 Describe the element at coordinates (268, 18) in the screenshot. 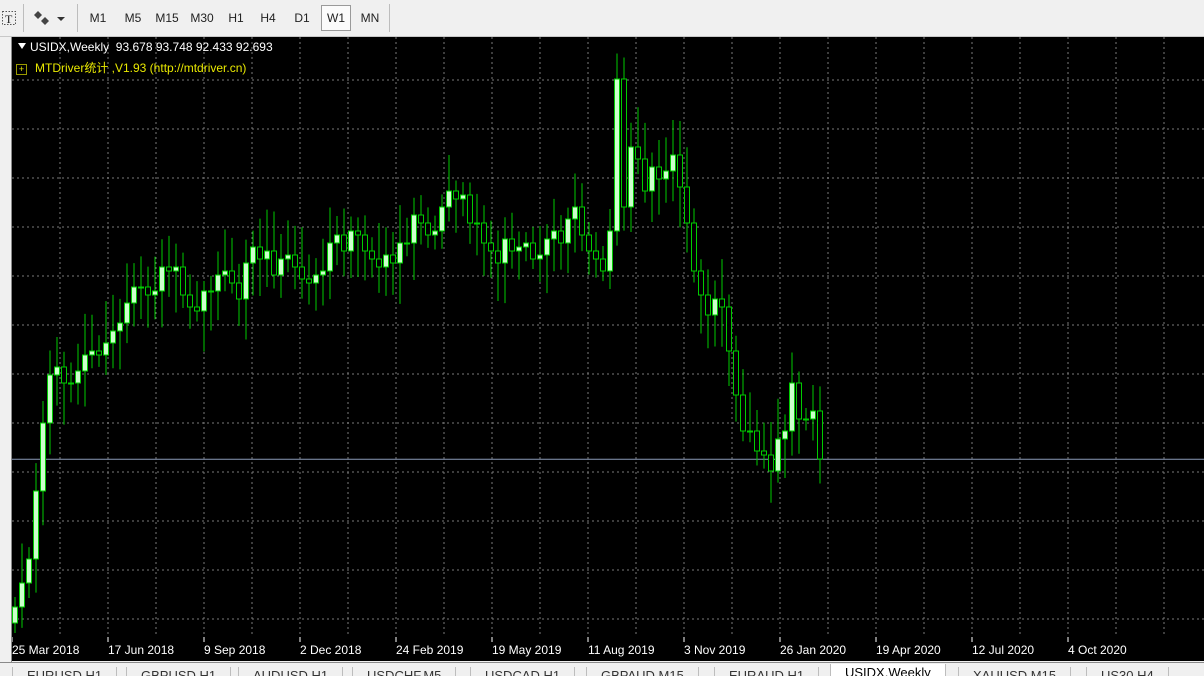

I see `timeframe-h4-button: H4` at that location.